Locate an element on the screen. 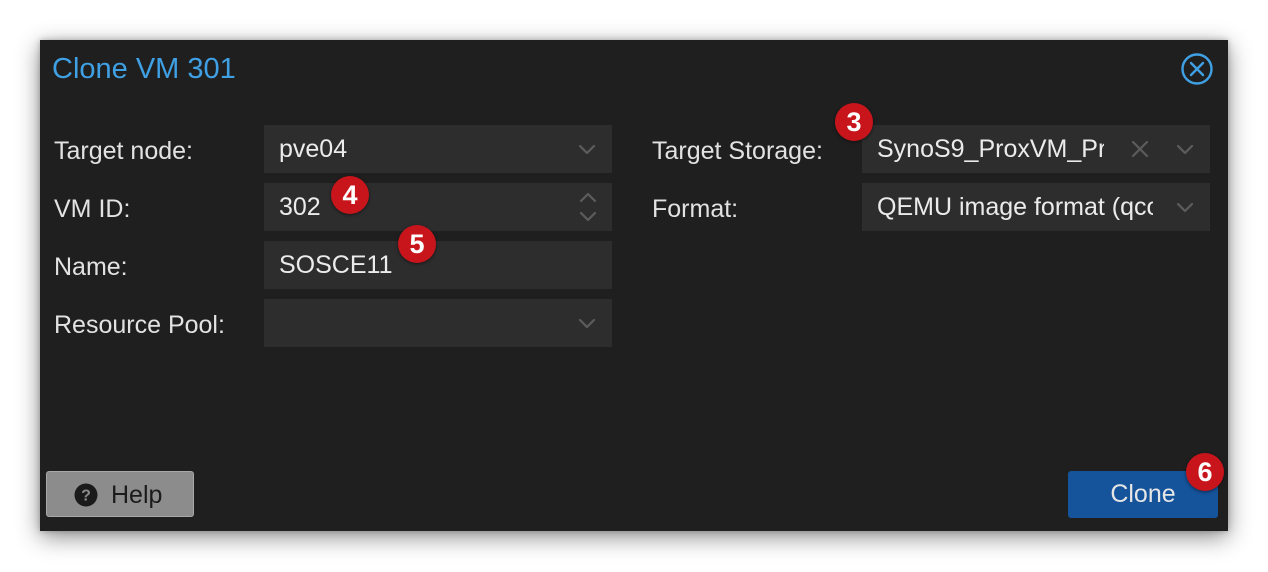 This screenshot has height=572, width=1268. close-button is located at coordinates (1197, 69).